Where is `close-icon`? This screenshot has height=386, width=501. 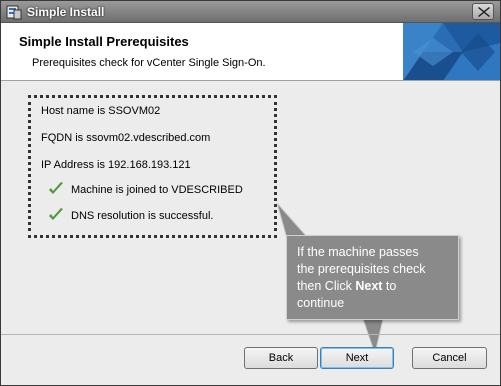 close-icon is located at coordinates (484, 12).